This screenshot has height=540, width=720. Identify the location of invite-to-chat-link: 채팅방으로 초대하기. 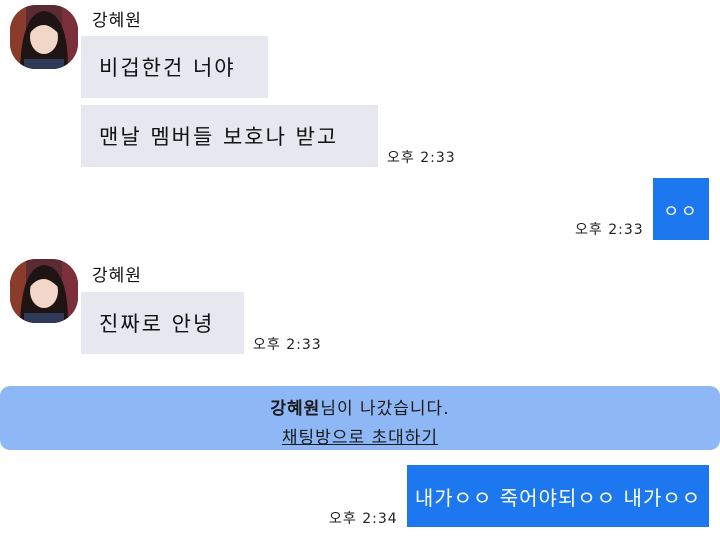
(360, 438).